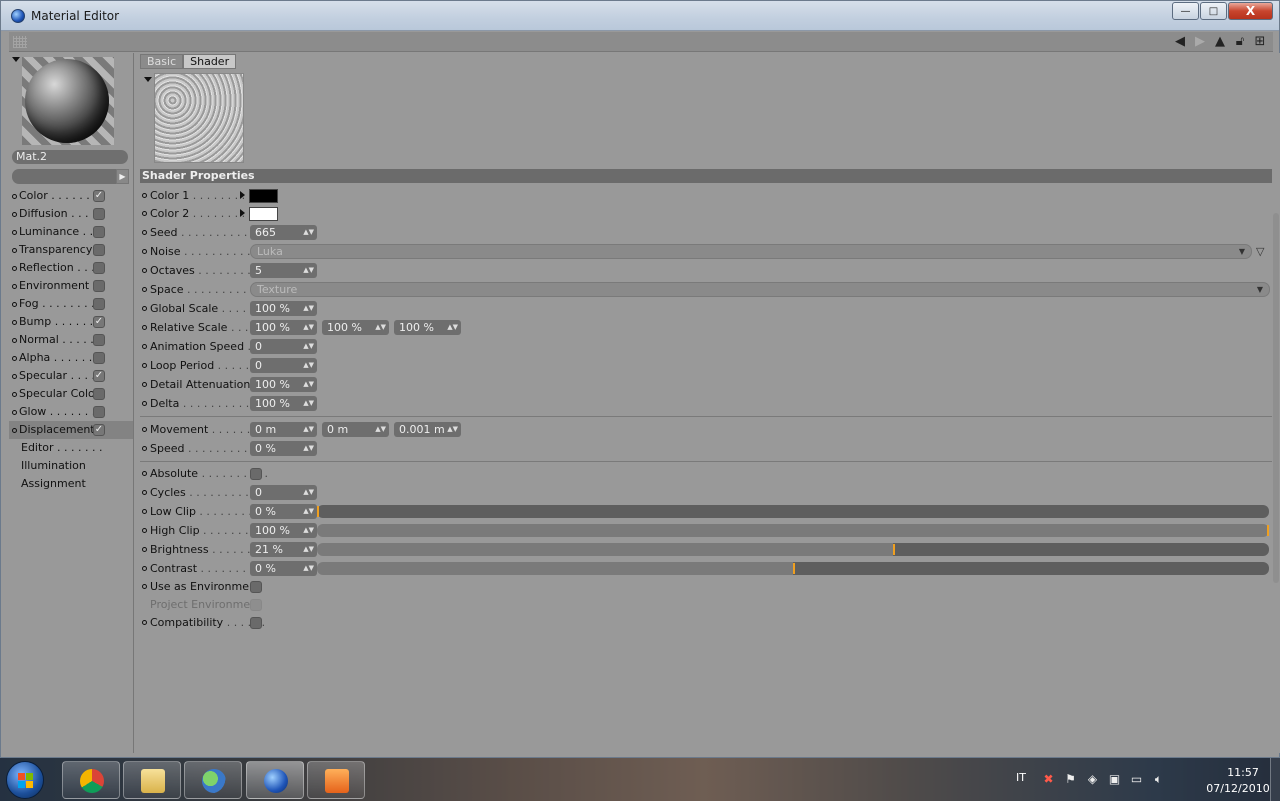 Image resolution: width=1280 pixels, height=801 pixels. Describe the element at coordinates (71, 412) in the screenshot. I see `channel-item: Glow . . . . . . . .` at that location.